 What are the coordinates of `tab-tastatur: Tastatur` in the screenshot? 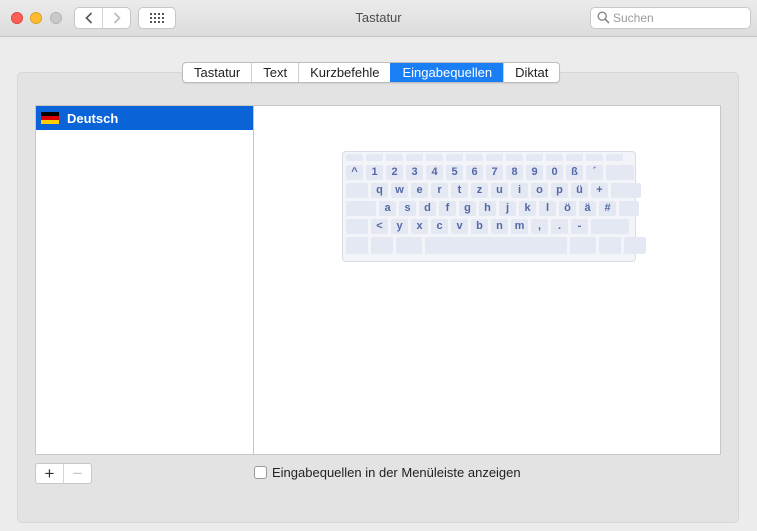 It's located at (217, 72).